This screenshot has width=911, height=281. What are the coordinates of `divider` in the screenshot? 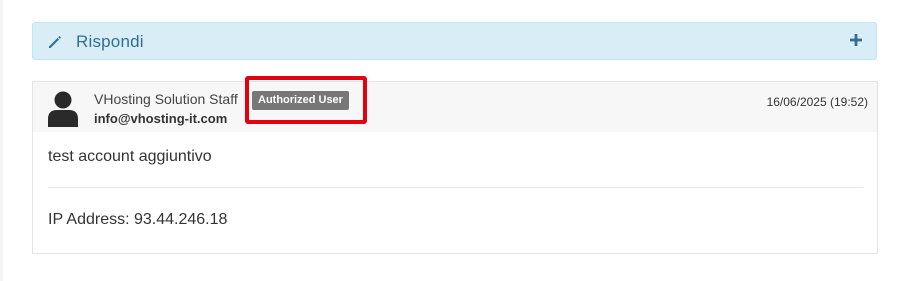 It's located at (455, 187).